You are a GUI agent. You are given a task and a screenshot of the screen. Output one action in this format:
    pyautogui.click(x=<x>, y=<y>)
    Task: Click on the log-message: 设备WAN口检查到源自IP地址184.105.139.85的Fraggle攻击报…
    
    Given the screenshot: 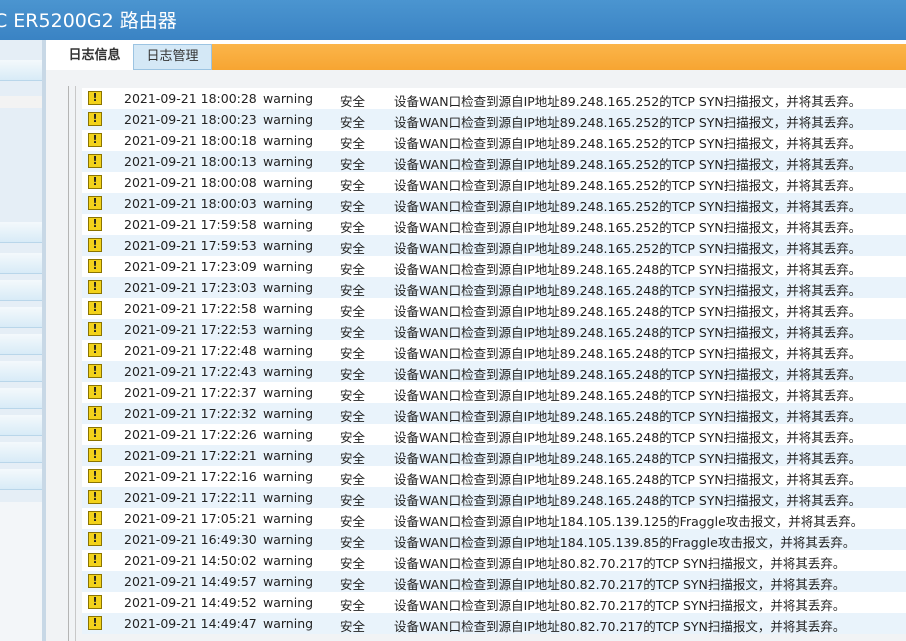 What is the action you would take?
    pyautogui.click(x=625, y=542)
    